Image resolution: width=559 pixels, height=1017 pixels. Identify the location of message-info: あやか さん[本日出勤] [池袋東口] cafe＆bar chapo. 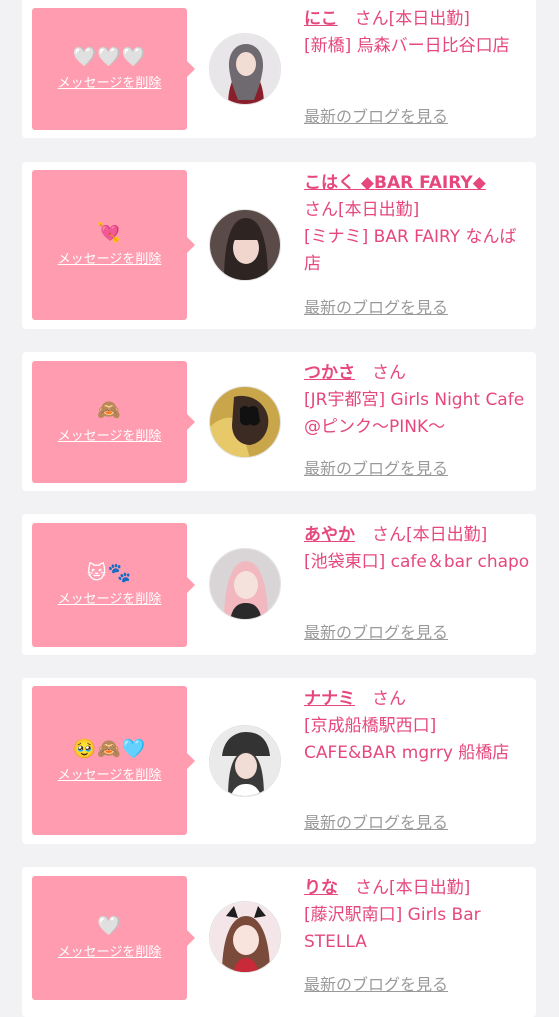
(418, 549).